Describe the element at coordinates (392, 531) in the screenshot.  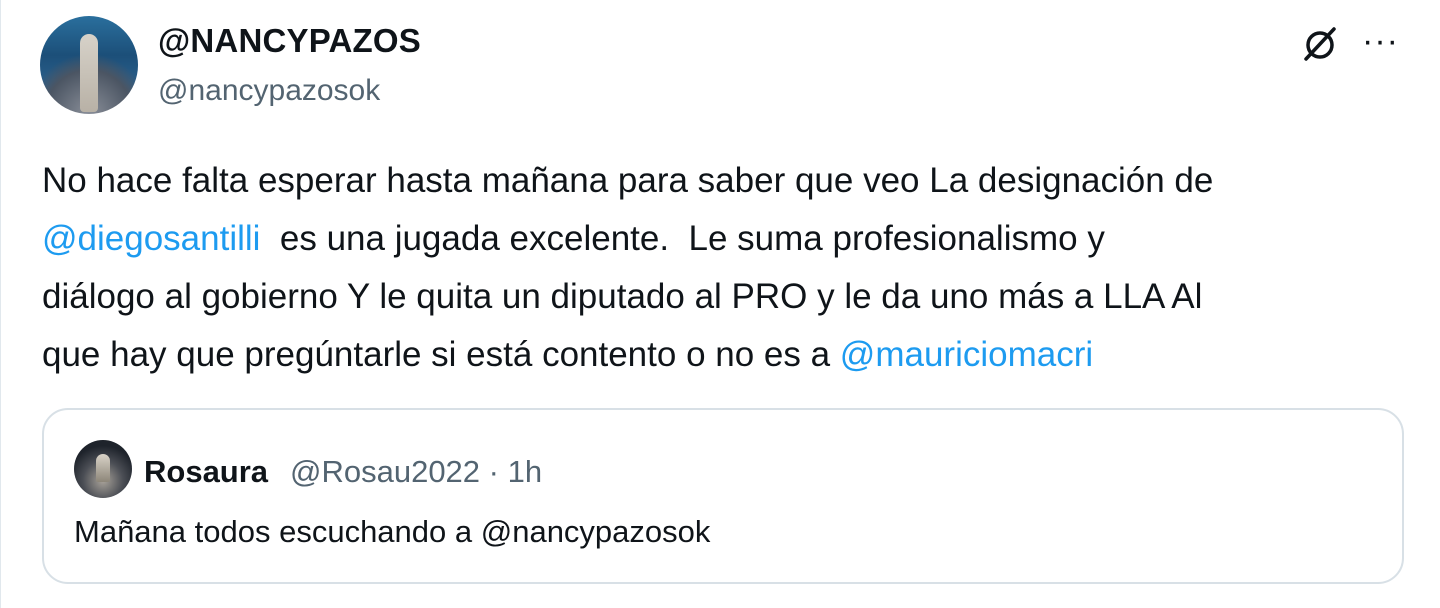
I see `quoted-tweet-text: Mañana todos escuchando a @nancypazosok` at that location.